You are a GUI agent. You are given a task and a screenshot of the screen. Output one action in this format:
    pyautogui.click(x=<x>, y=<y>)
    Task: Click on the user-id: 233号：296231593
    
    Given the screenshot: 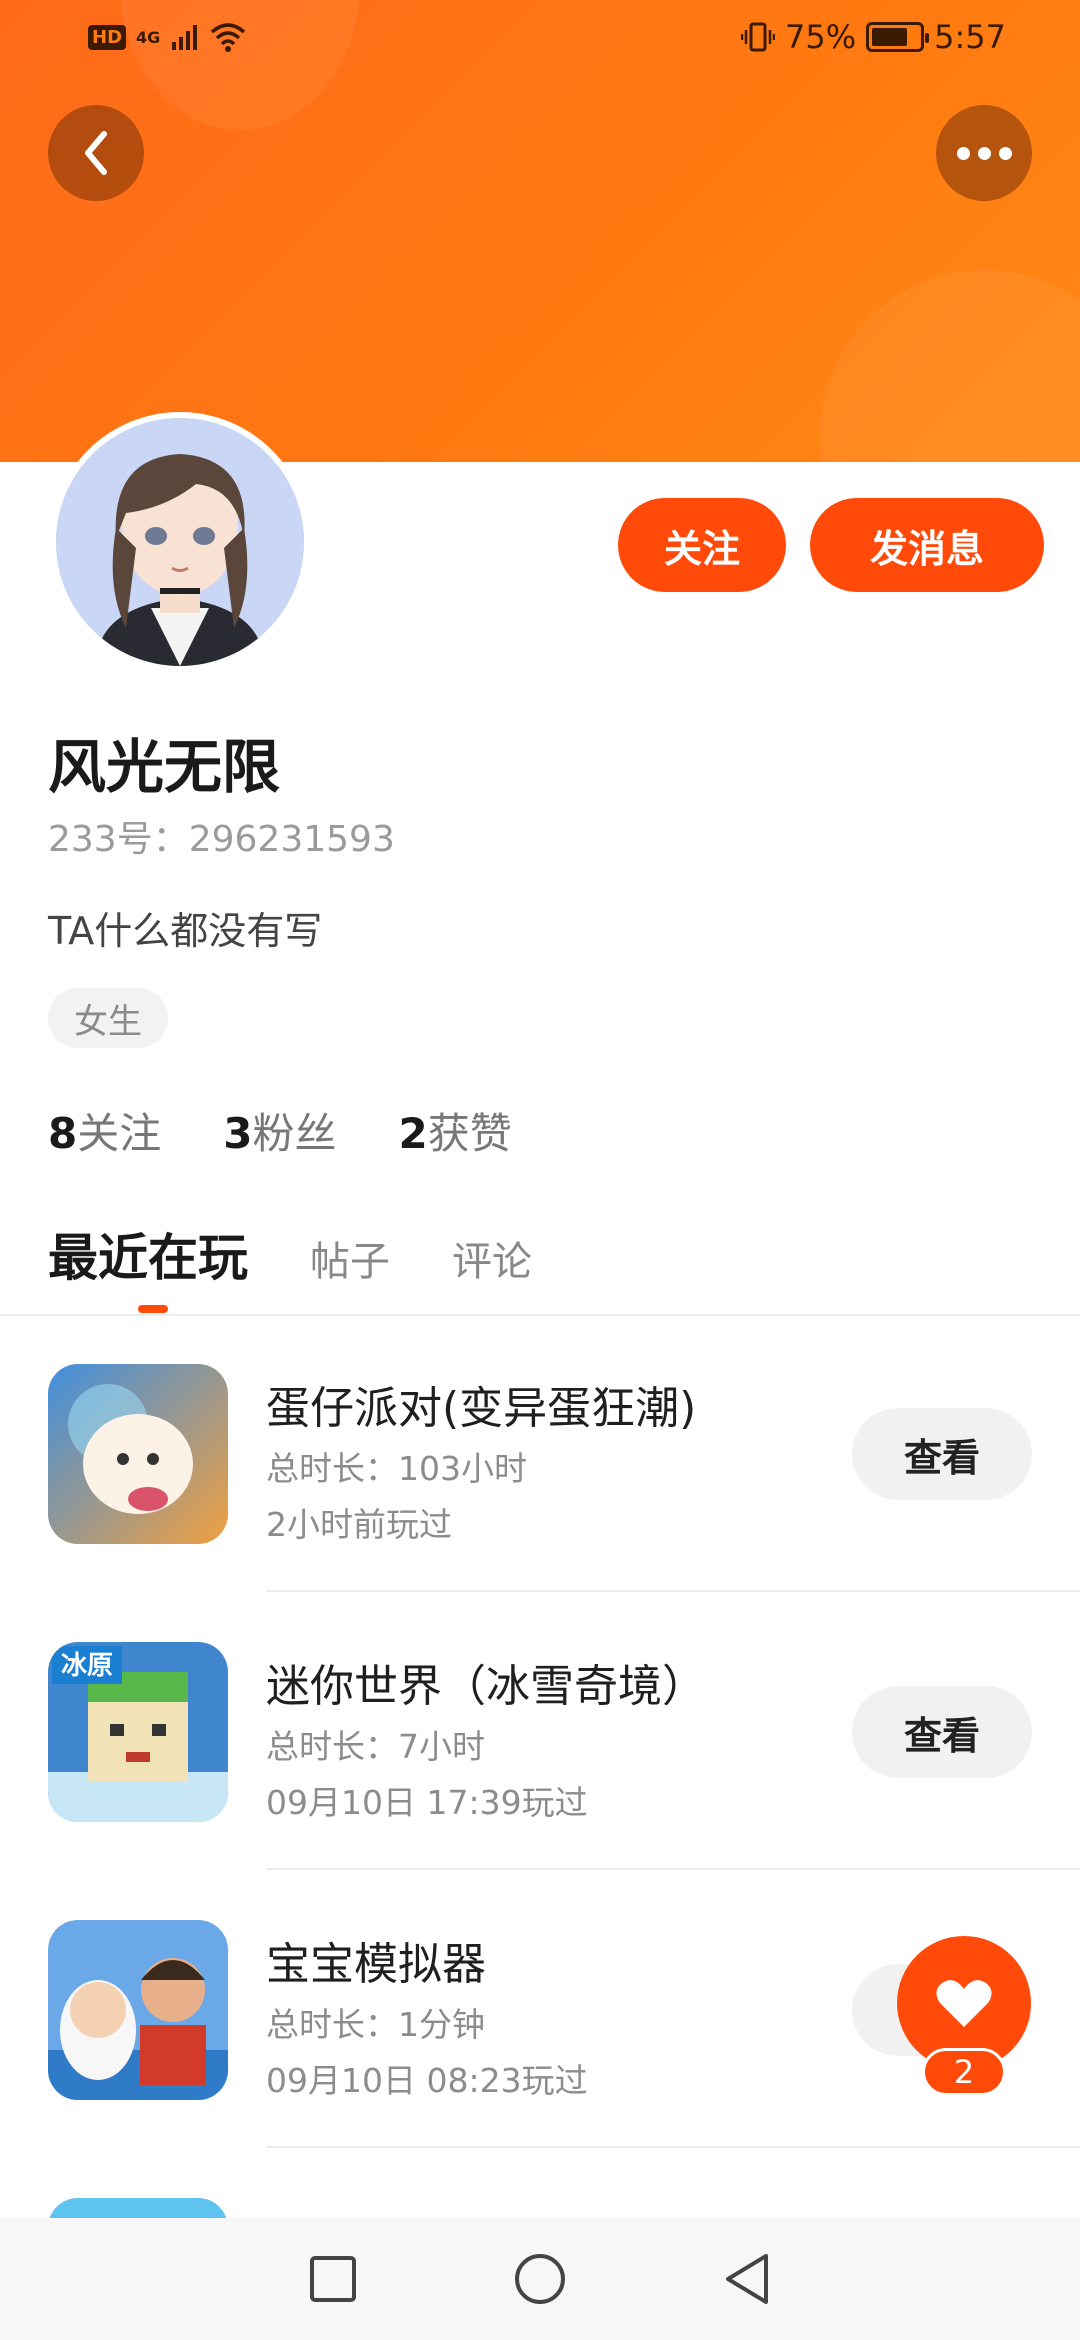 What is the action you would take?
    pyautogui.click(x=221, y=839)
    